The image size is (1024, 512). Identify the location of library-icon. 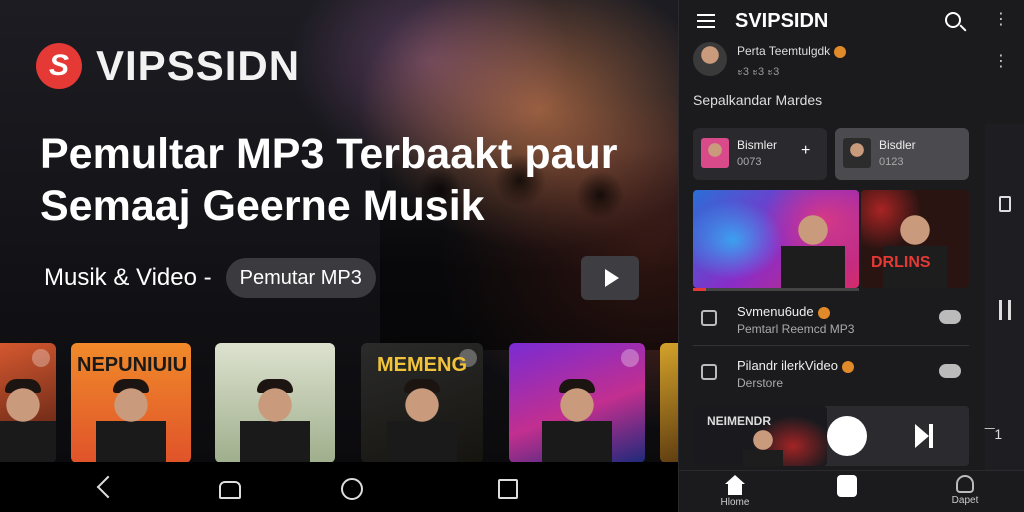
(847, 486).